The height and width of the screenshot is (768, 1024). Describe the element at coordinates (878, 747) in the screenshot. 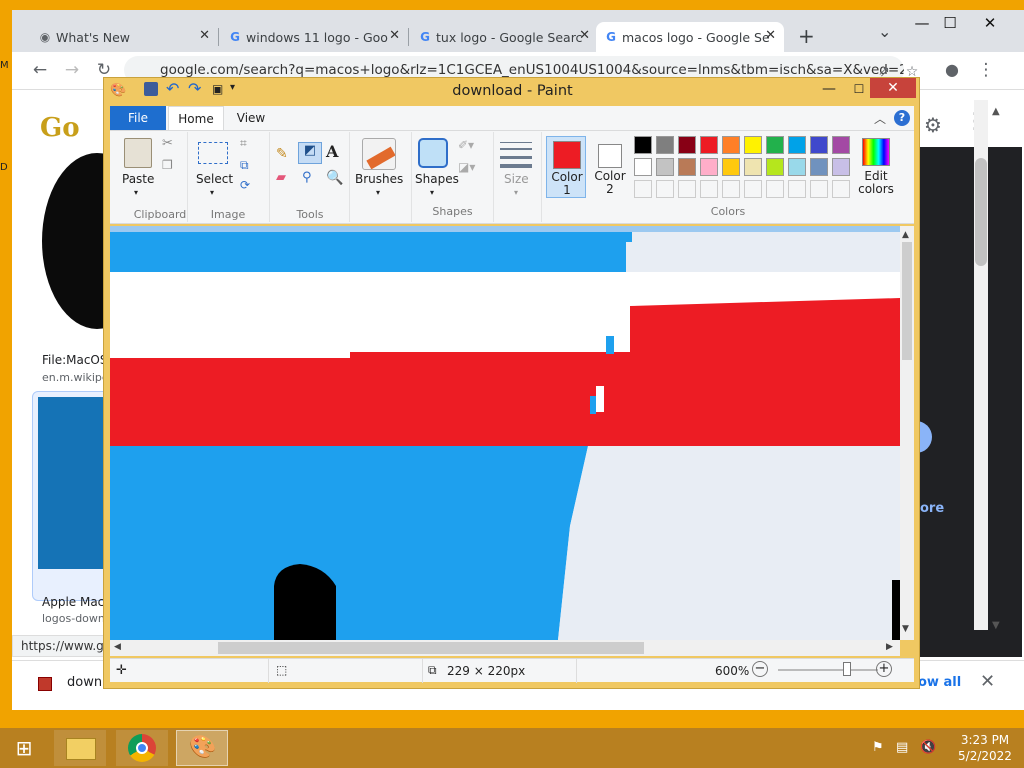

I see `action-center-flag-icon: ⚑` at that location.